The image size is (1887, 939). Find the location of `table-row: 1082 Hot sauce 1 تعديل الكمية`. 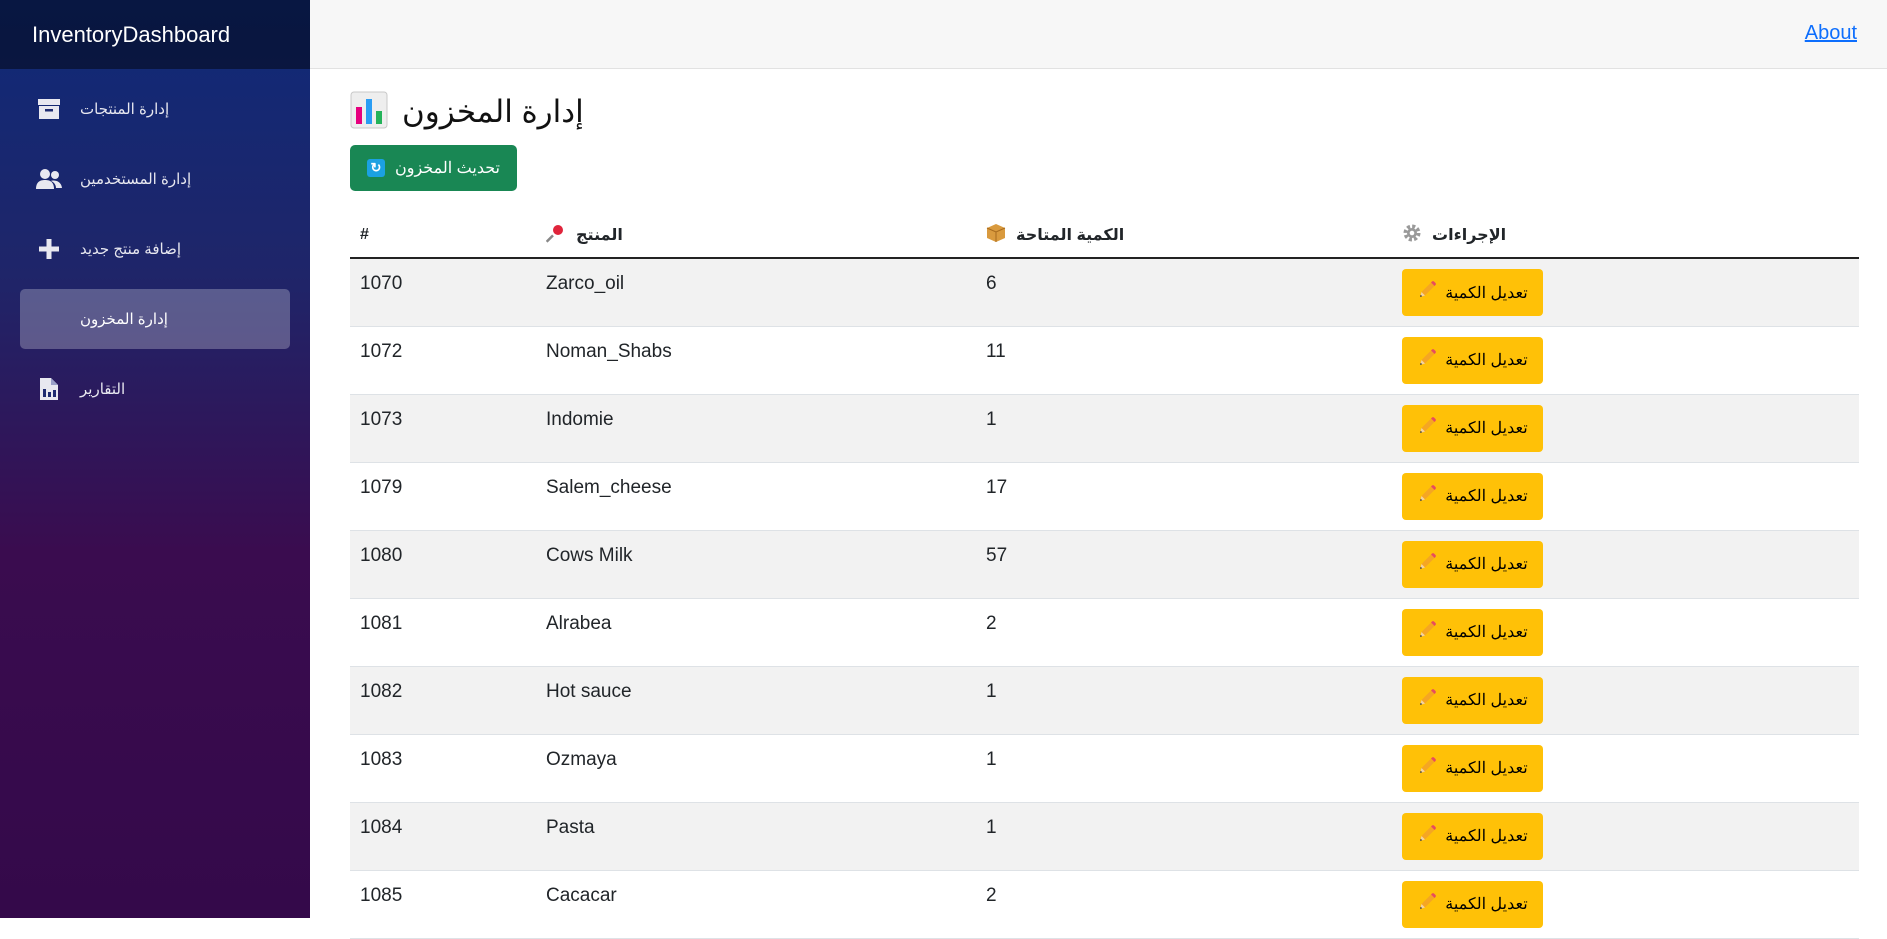

table-row: 1082 Hot sauce 1 تعديل الكمية is located at coordinates (1104, 700).